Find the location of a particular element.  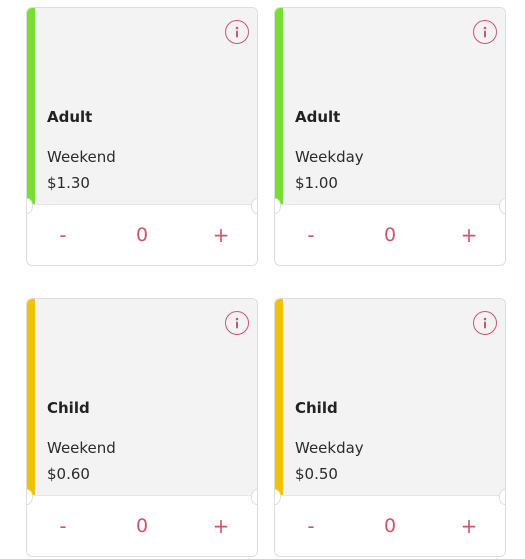

ticket-price: $0.60 is located at coordinates (68, 474).